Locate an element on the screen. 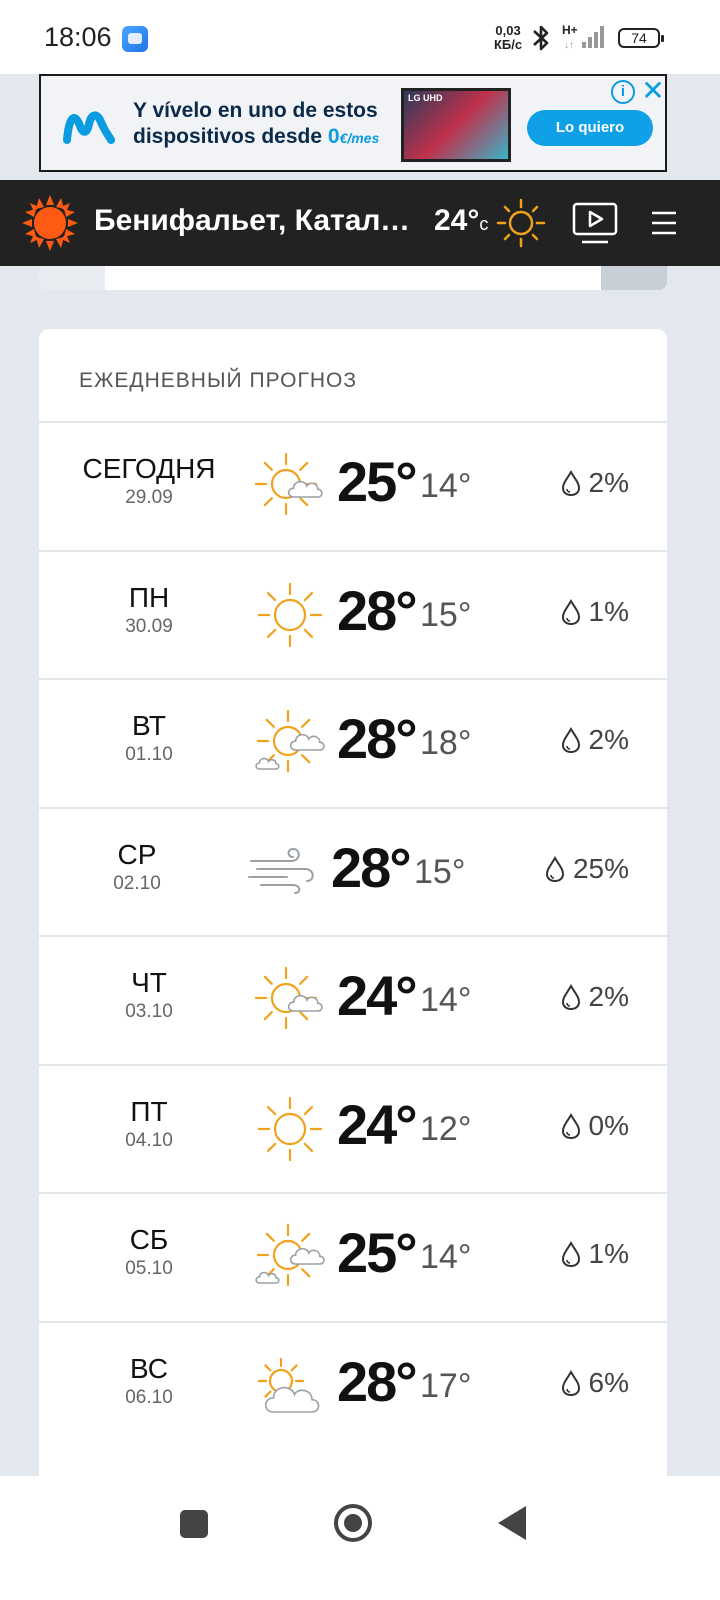 The height and width of the screenshot is (1600, 720). day-label: ПТ 04.10 is located at coordinates (149, 1124).